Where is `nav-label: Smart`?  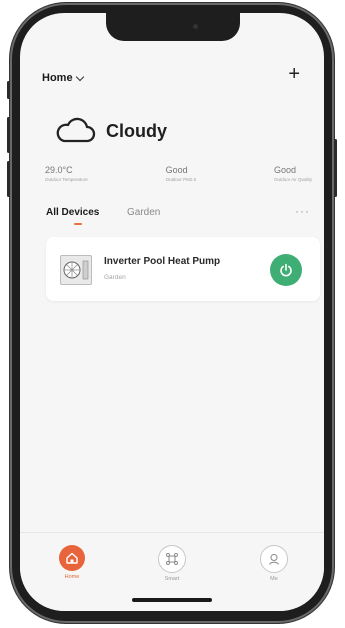
nav-label: Smart is located at coordinates (172, 579).